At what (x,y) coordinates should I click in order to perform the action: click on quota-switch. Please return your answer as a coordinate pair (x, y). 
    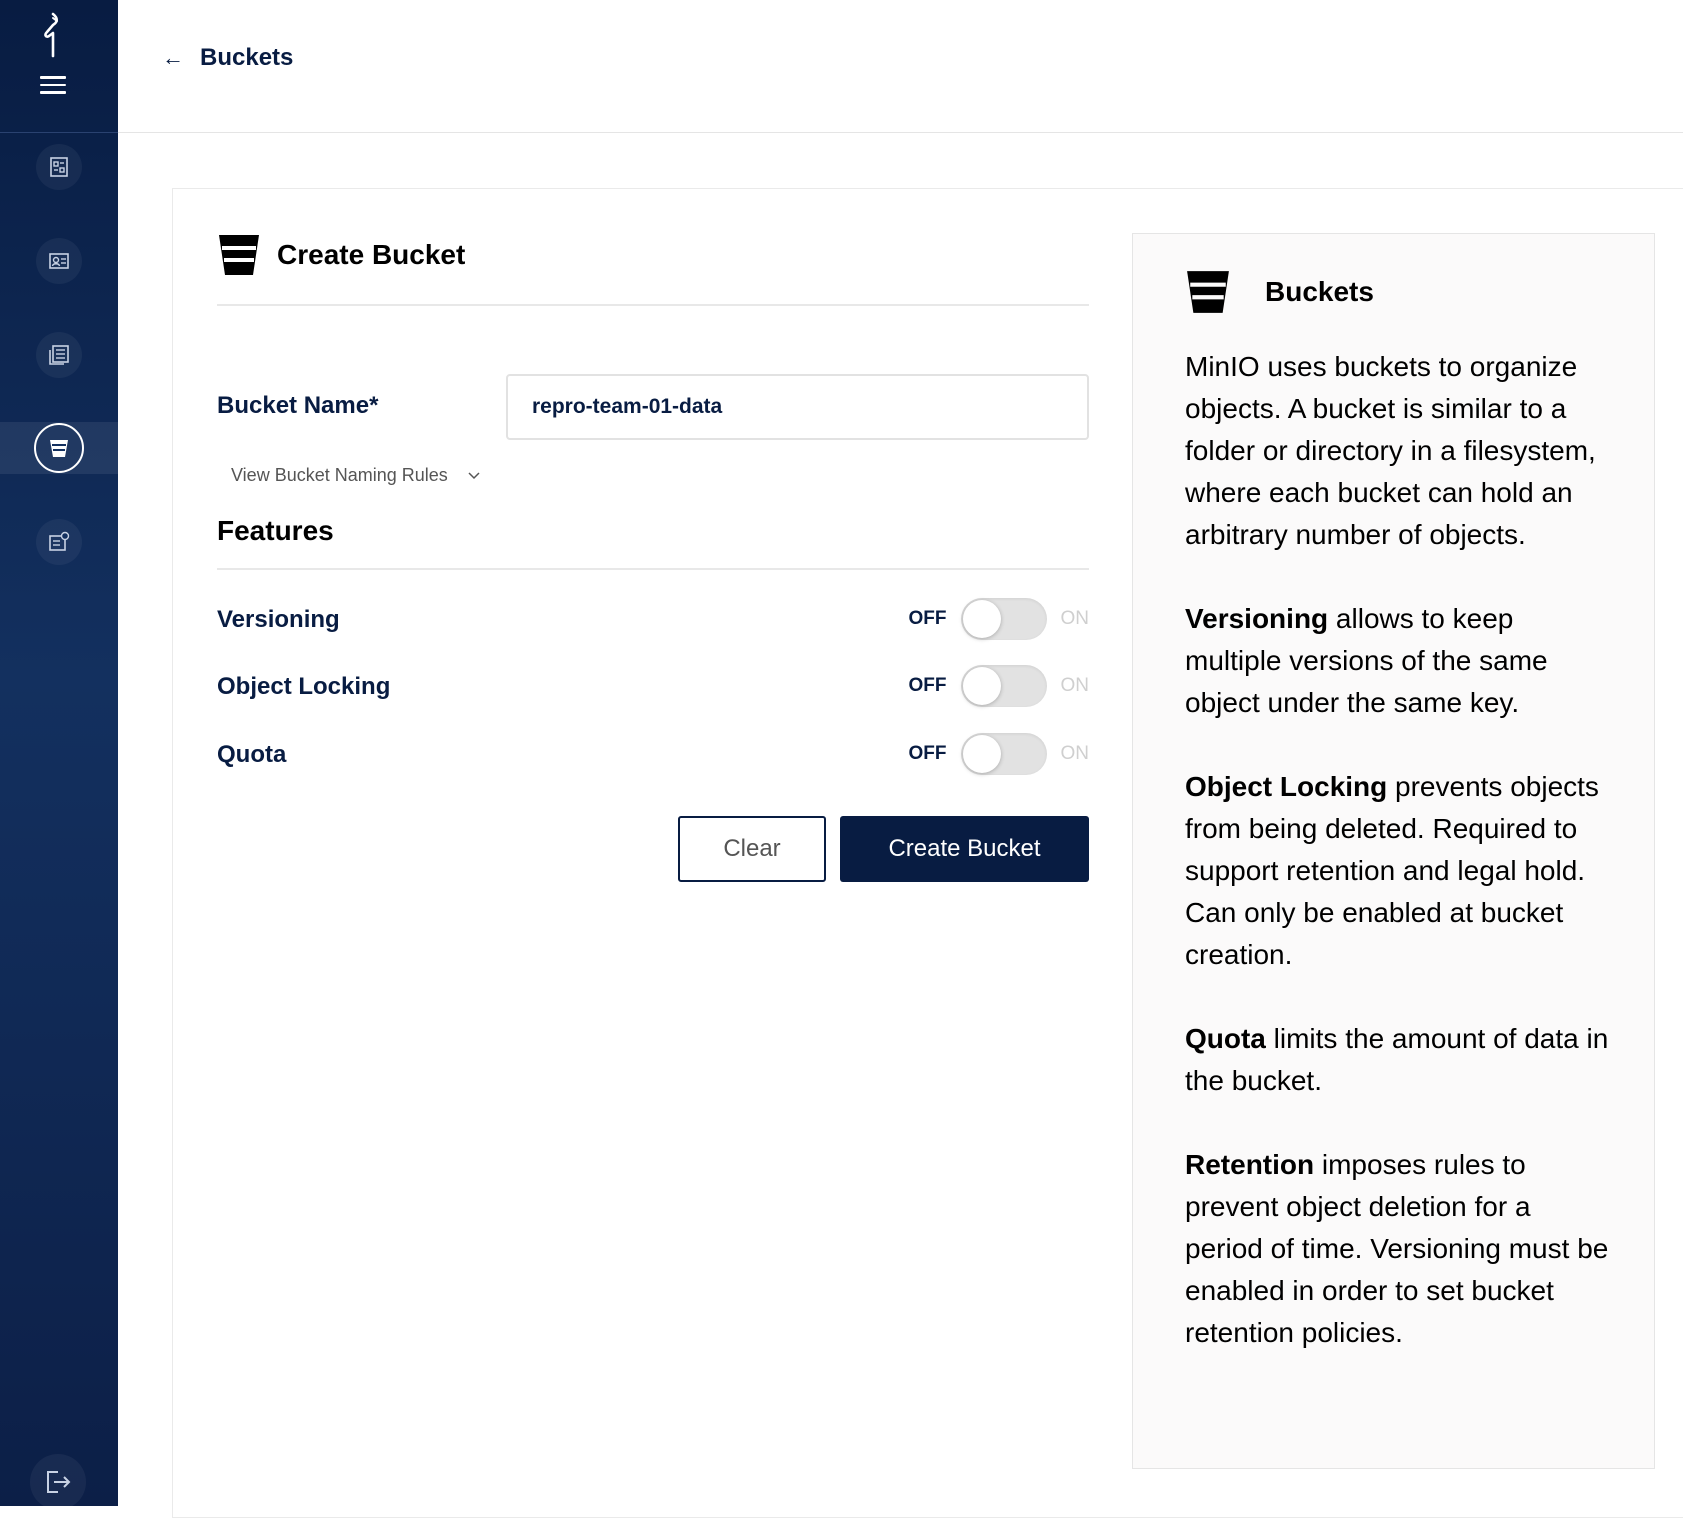
    Looking at the image, I should click on (1003, 754).